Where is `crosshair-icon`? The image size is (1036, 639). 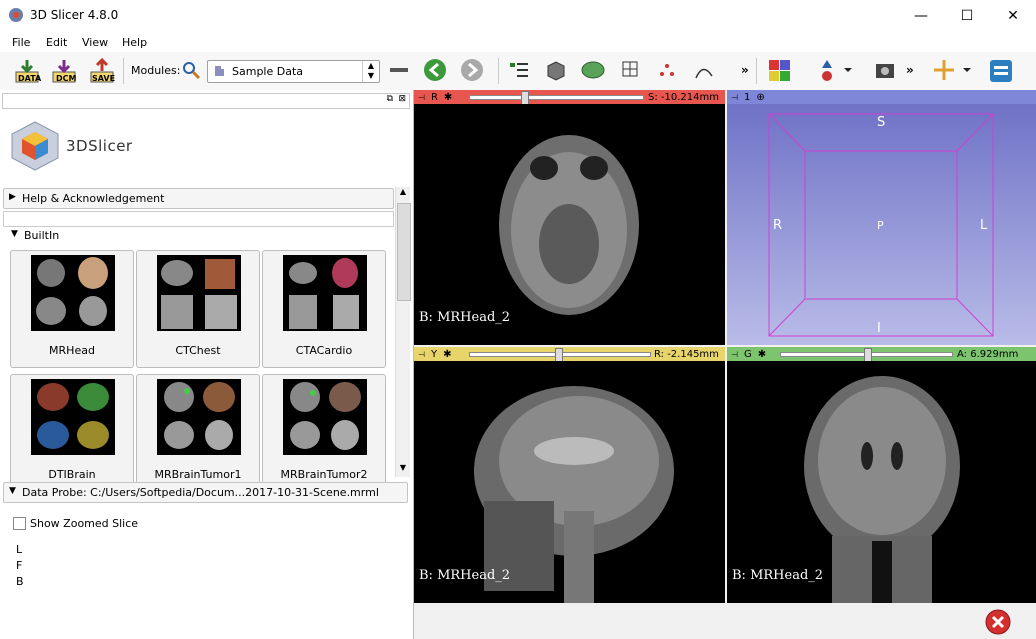
crosshair-icon is located at coordinates (952, 70).